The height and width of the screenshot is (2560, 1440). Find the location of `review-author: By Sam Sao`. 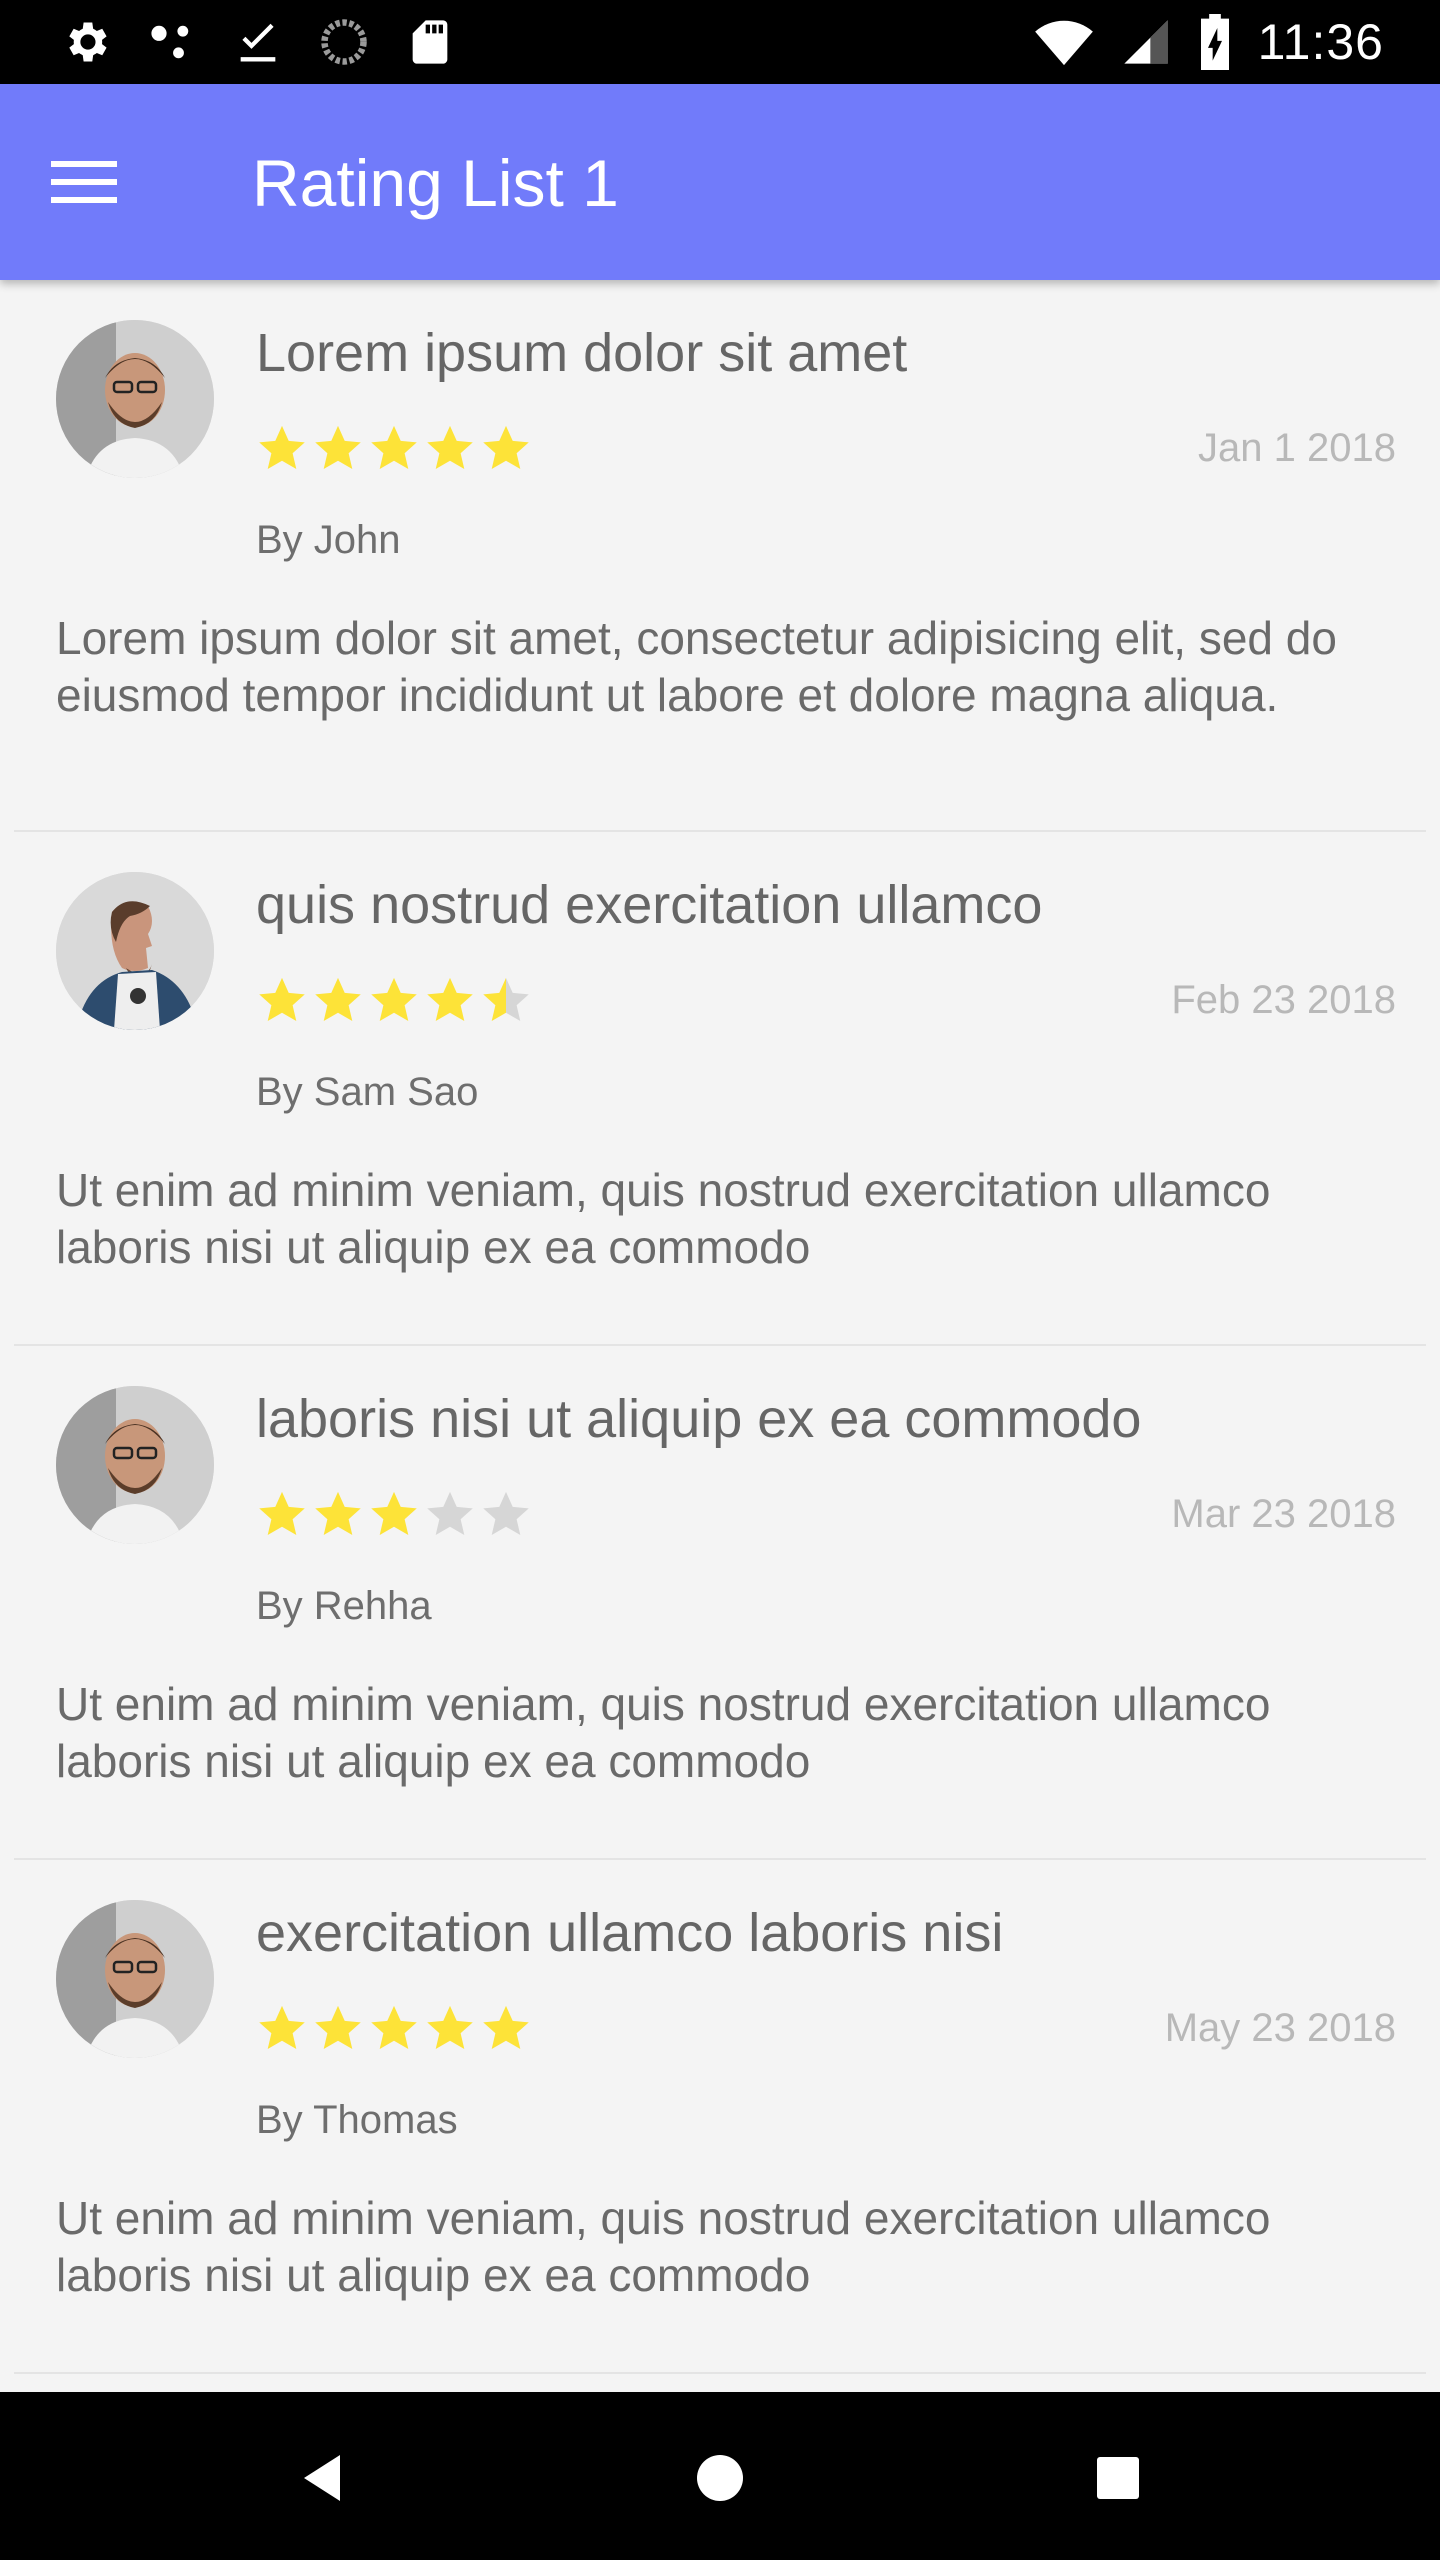

review-author: By Sam Sao is located at coordinates (367, 1092).